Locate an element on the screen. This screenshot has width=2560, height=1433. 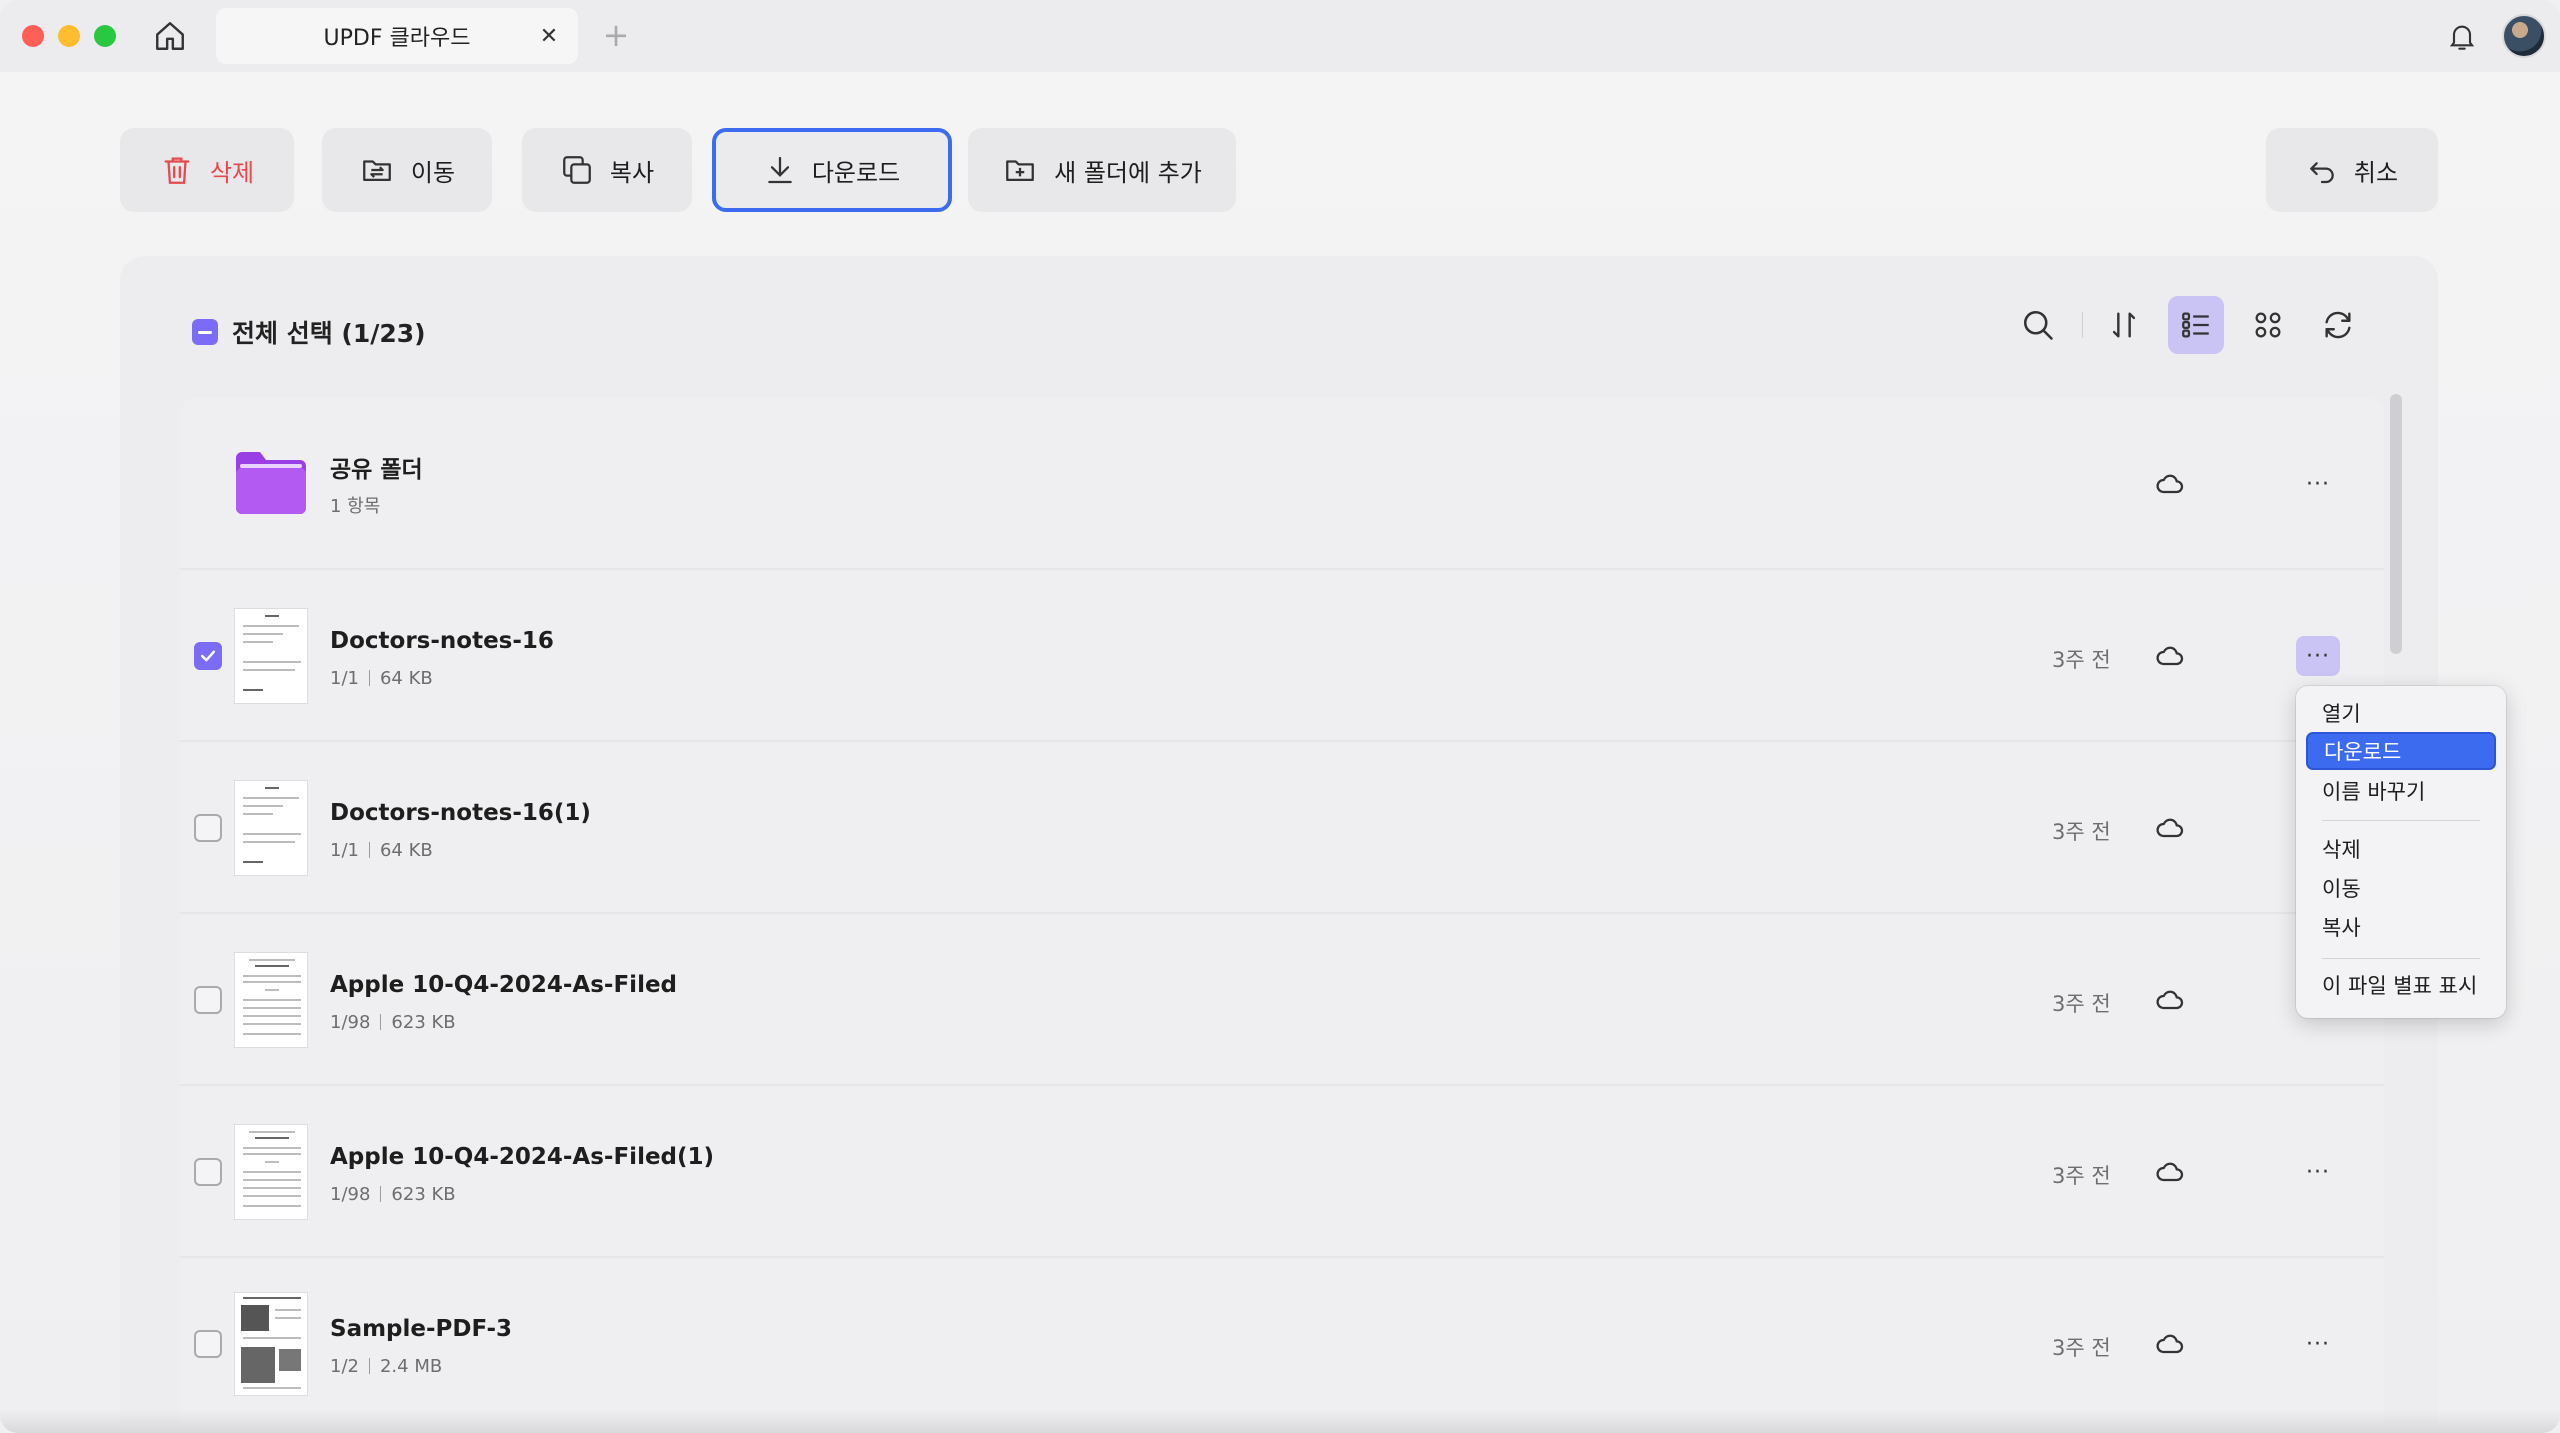
select-all-label: 전체 선택 (1/23) is located at coordinates (329, 333).